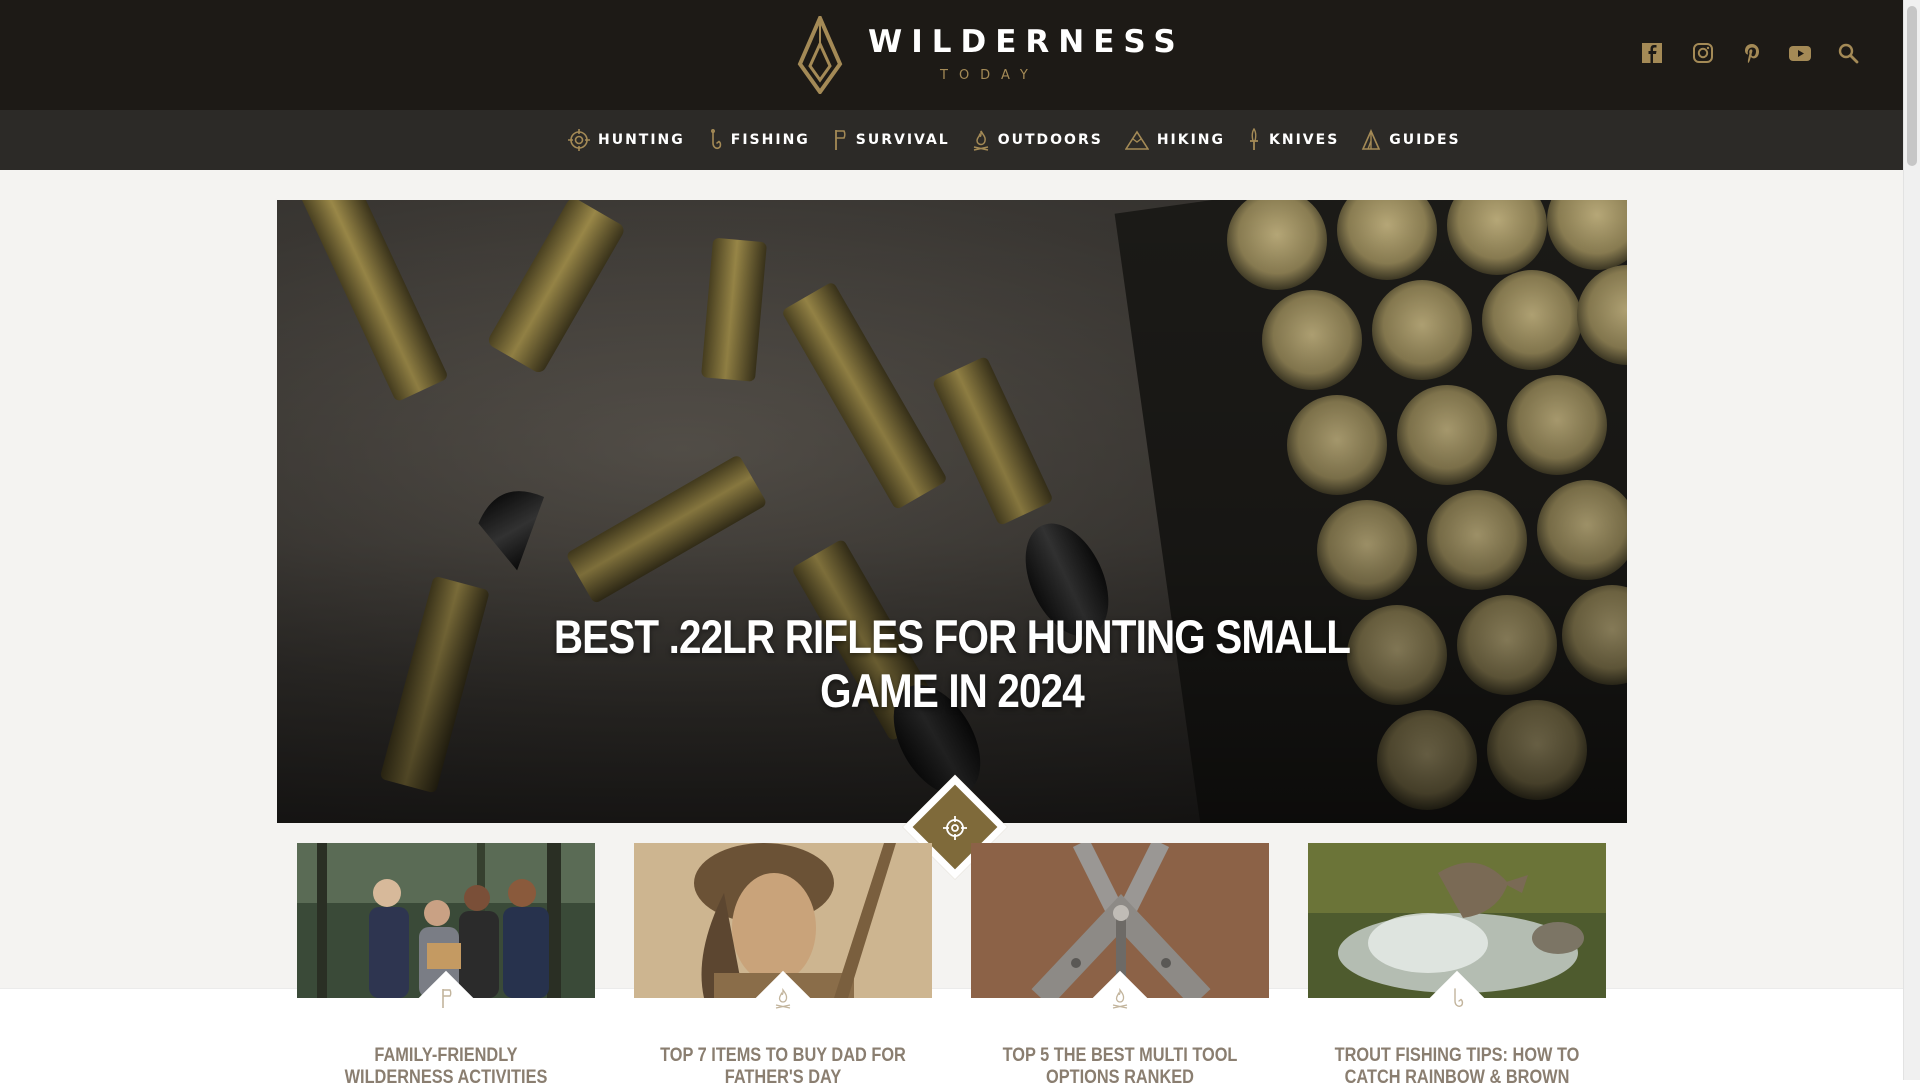 The image size is (1920, 1089). I want to click on mountain-icon, so click(1136, 140).